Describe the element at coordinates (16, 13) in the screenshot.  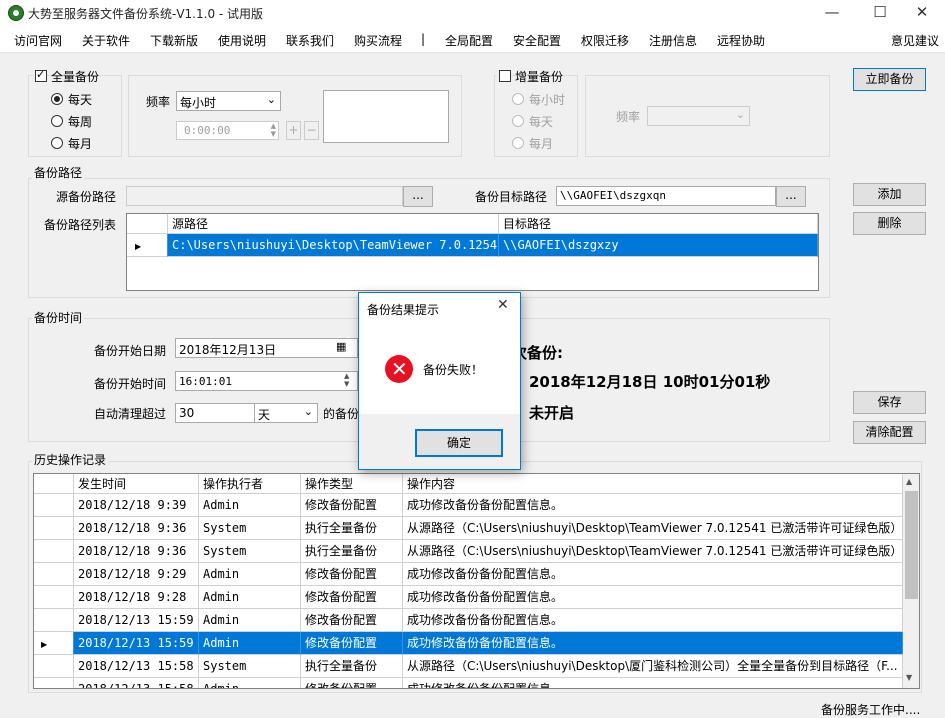
I see `app-logo-icon` at that location.